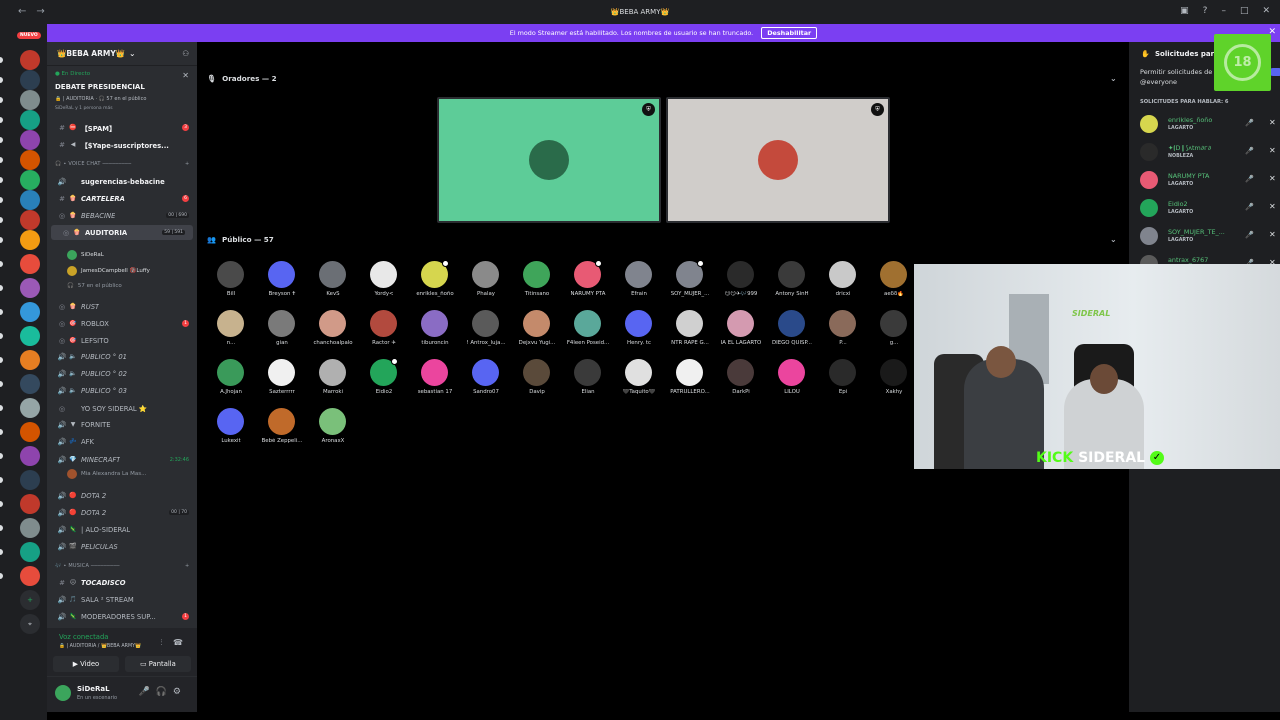  I want to click on audience-member: gian, so click(282, 333).